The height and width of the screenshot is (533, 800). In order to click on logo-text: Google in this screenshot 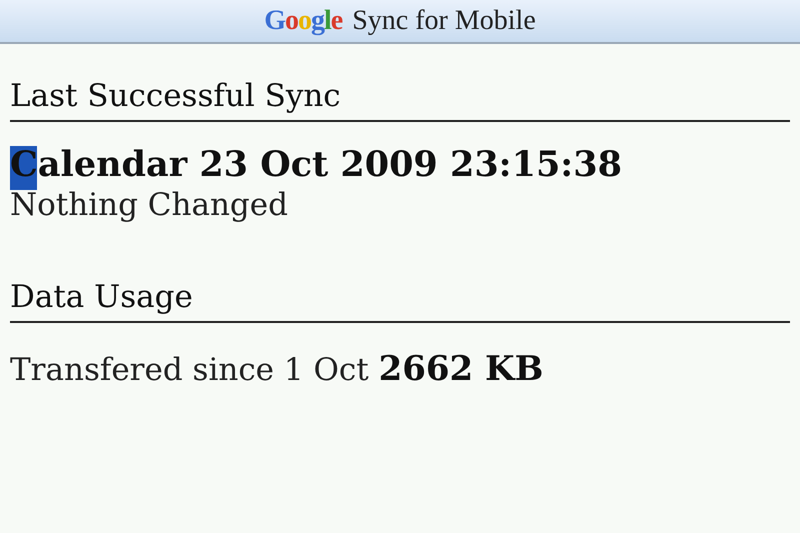, I will do `click(303, 21)`.